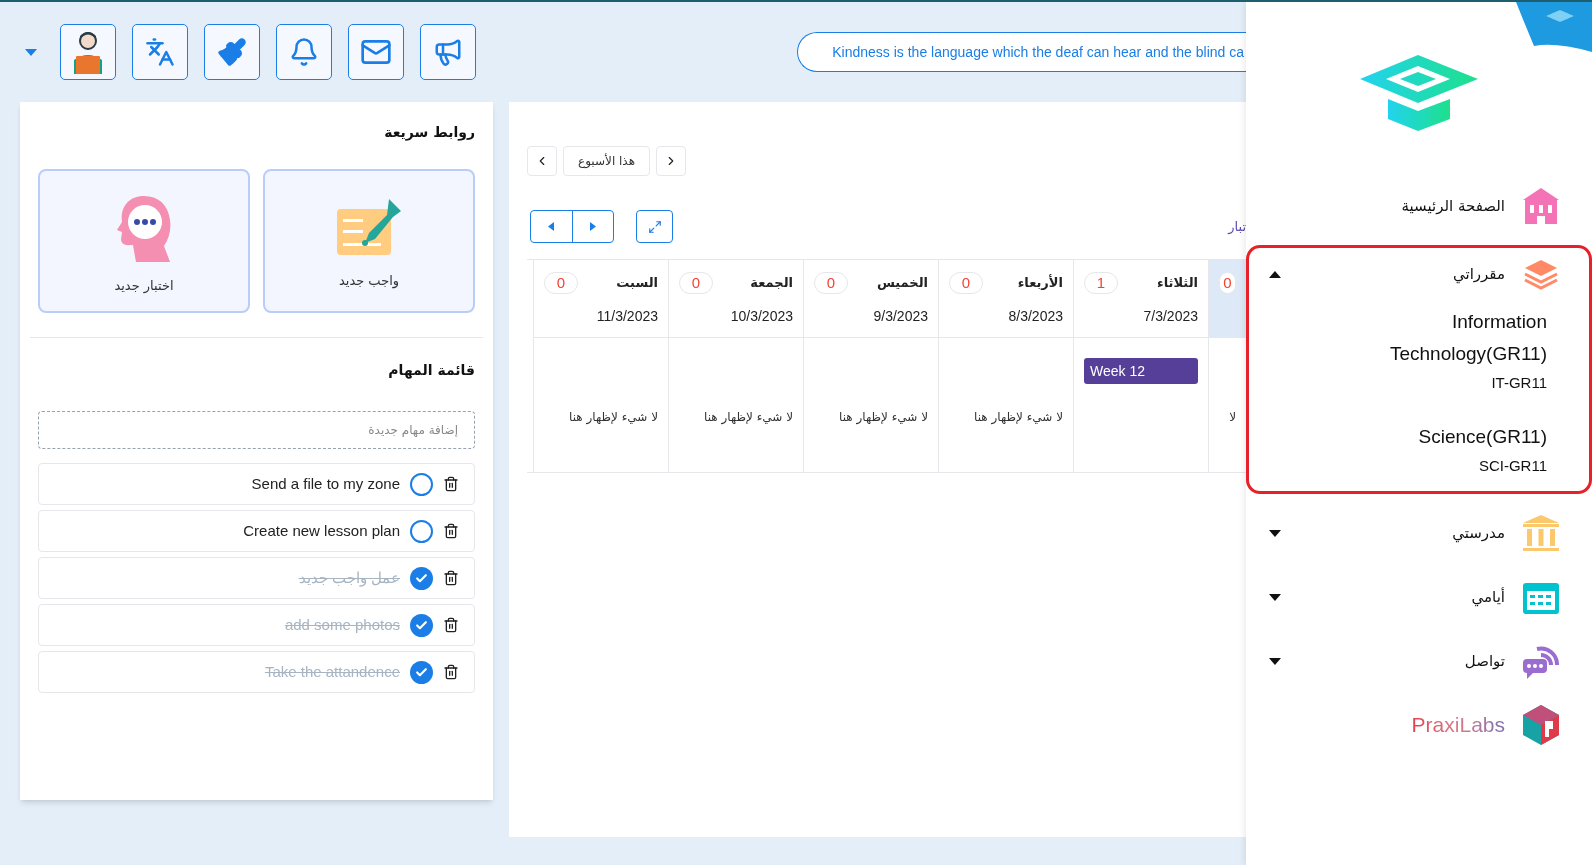 The height and width of the screenshot is (865, 1592). I want to click on filter-link: تبار, so click(1237, 226).